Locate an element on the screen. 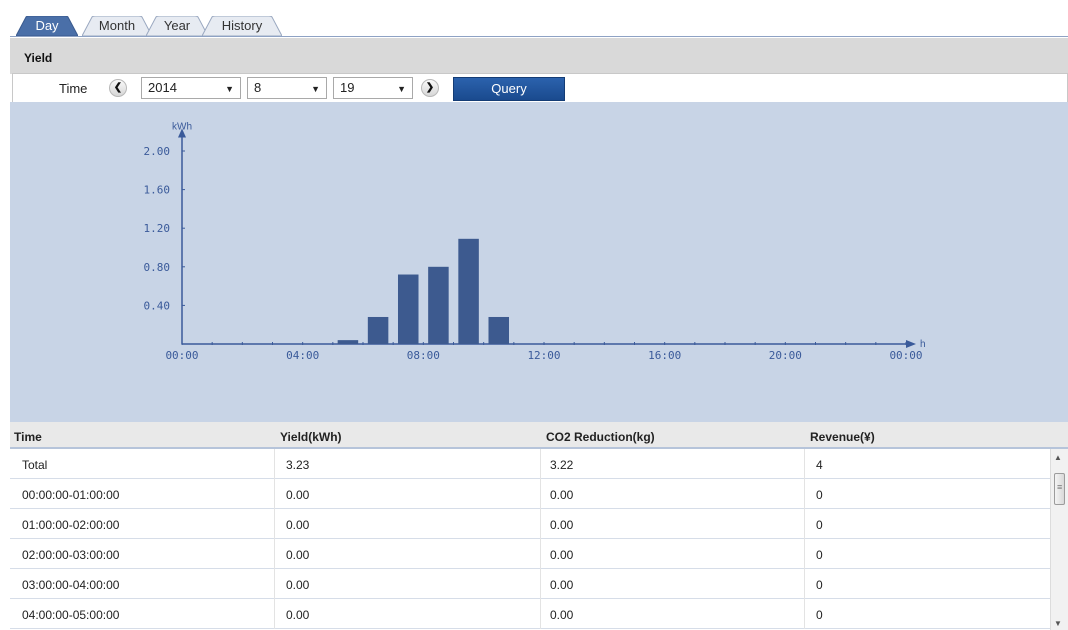  time-toolbar: Time ❮ 2014 ▼ 8 ▼ 19 ▼ ❯ Query is located at coordinates (540, 88).